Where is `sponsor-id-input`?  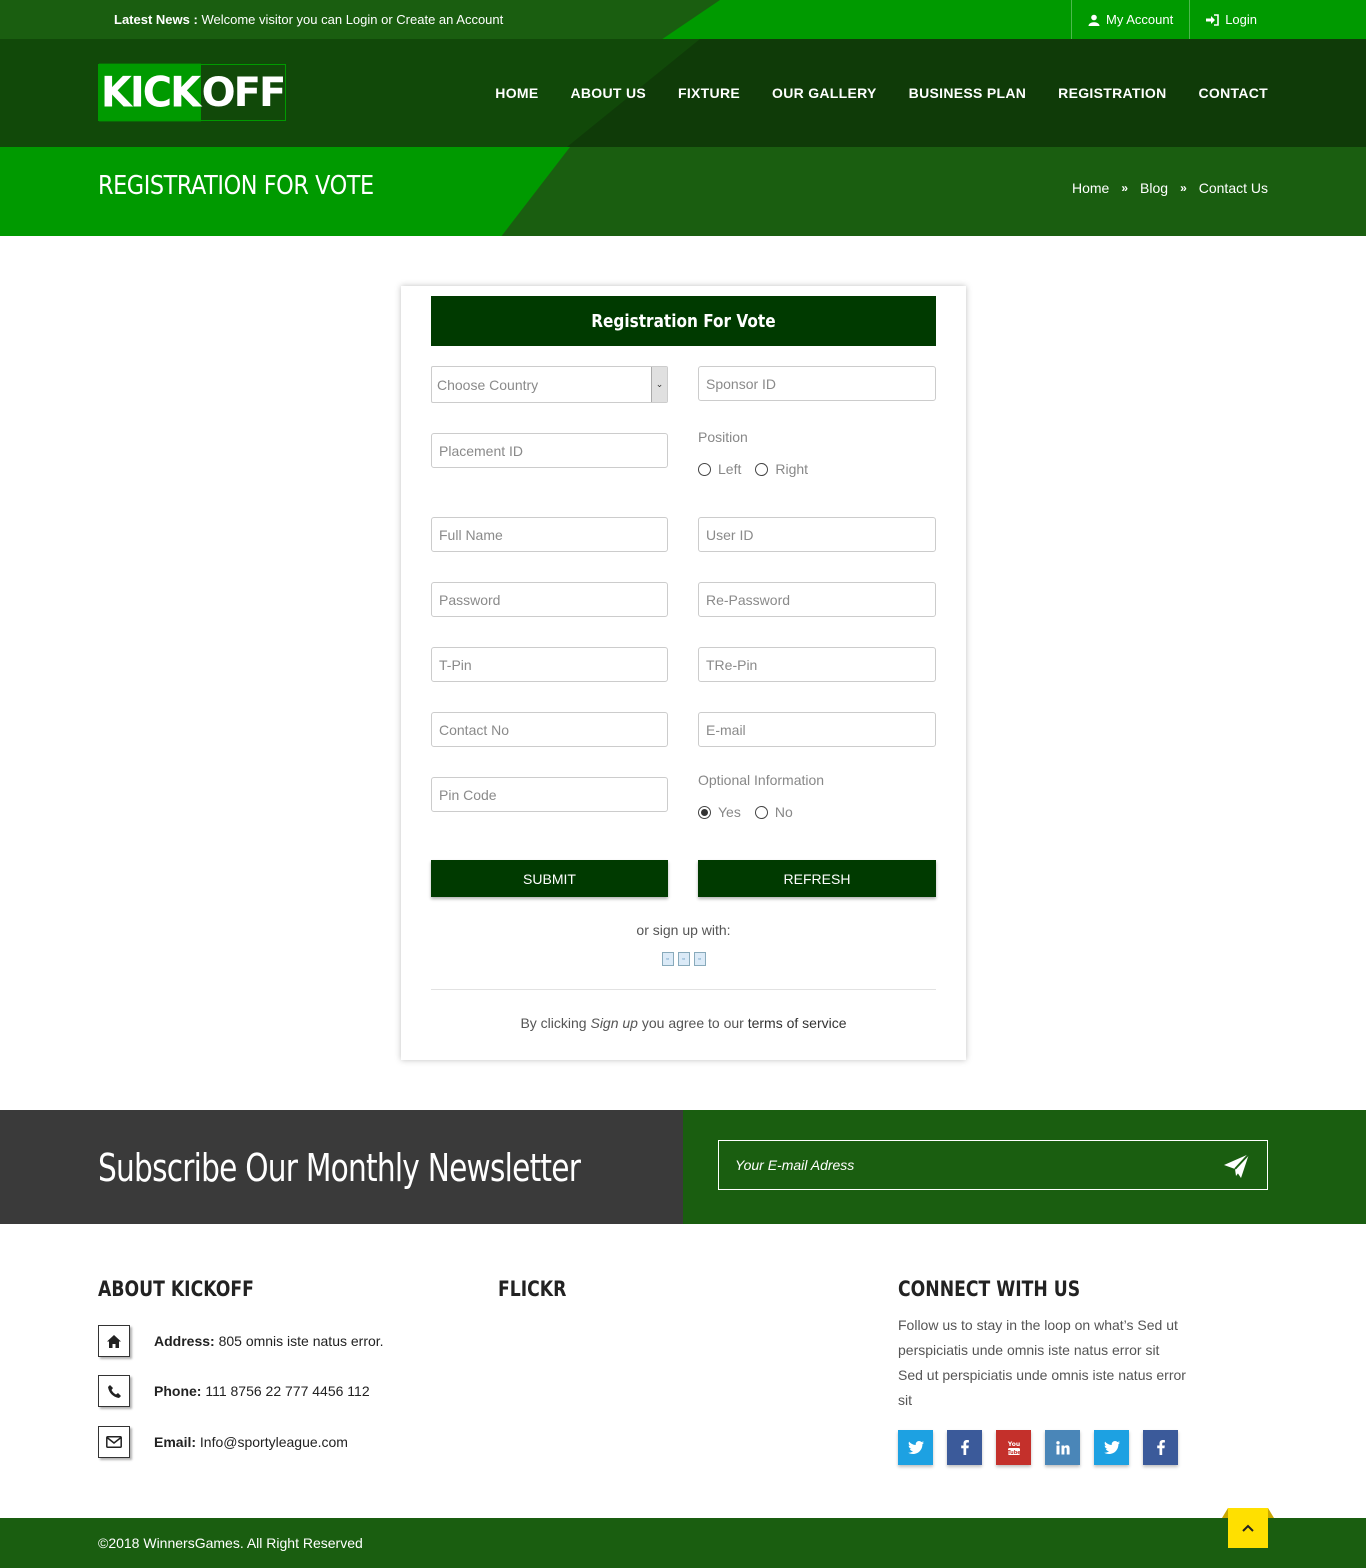
sponsor-id-input is located at coordinates (817, 383).